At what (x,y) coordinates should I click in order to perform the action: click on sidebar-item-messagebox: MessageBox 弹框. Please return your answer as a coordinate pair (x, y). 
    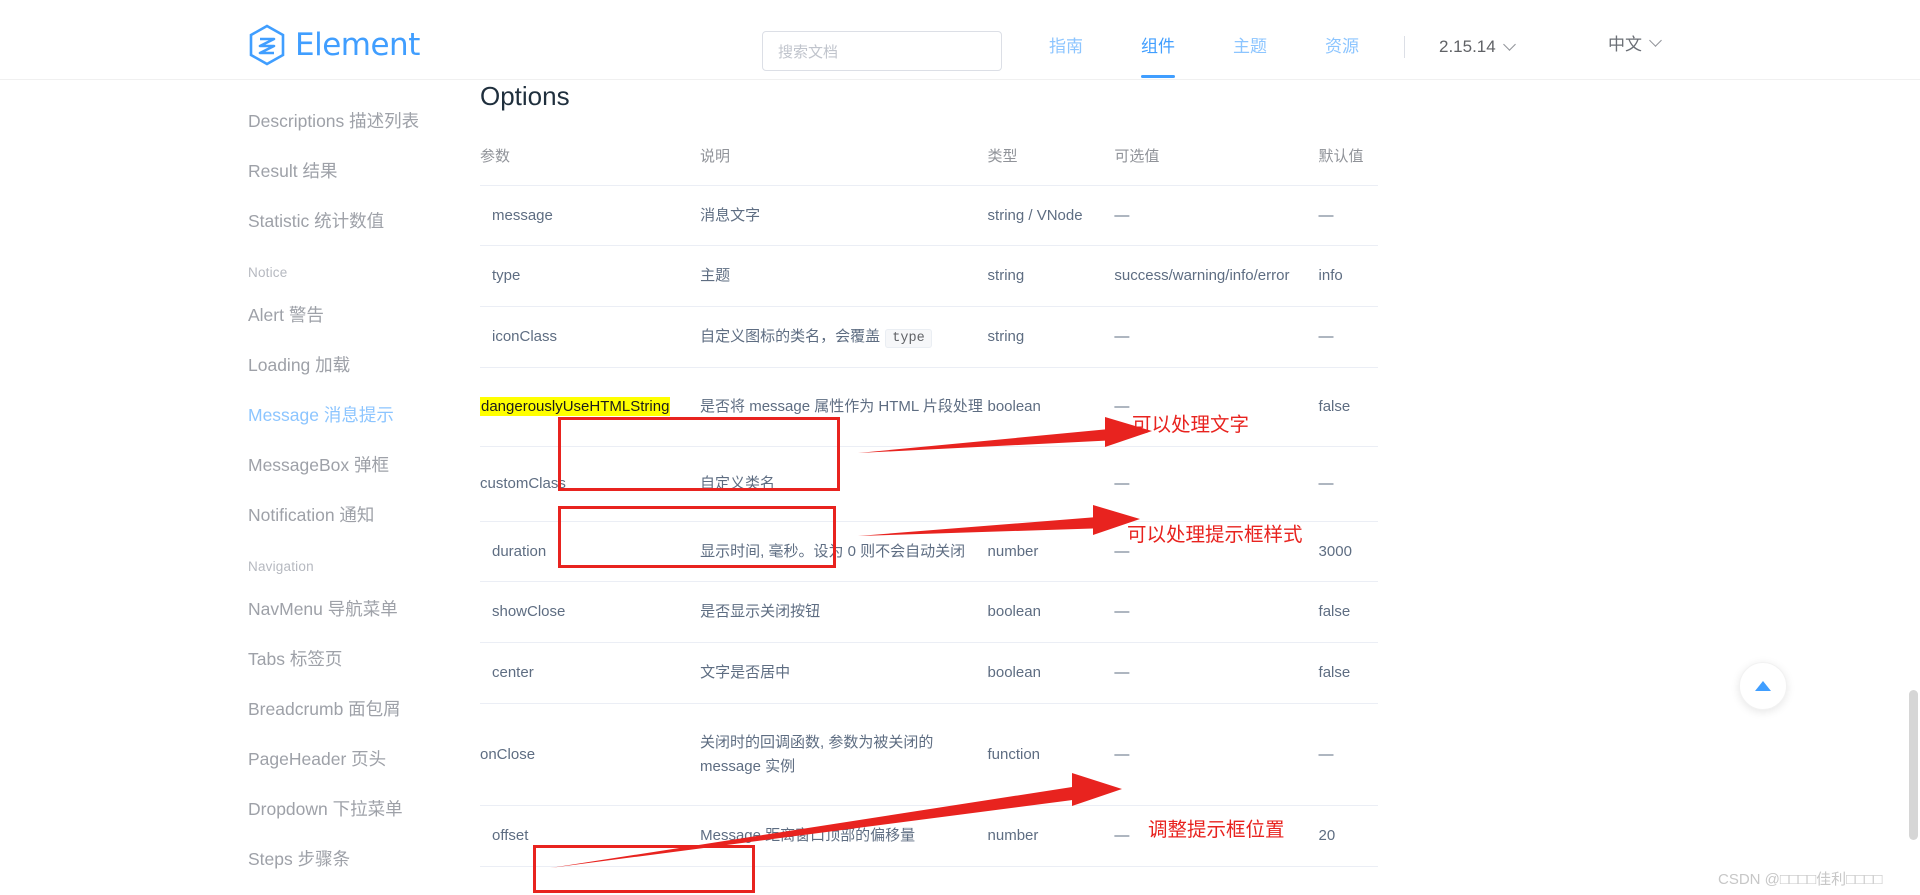
    Looking at the image, I should click on (235, 465).